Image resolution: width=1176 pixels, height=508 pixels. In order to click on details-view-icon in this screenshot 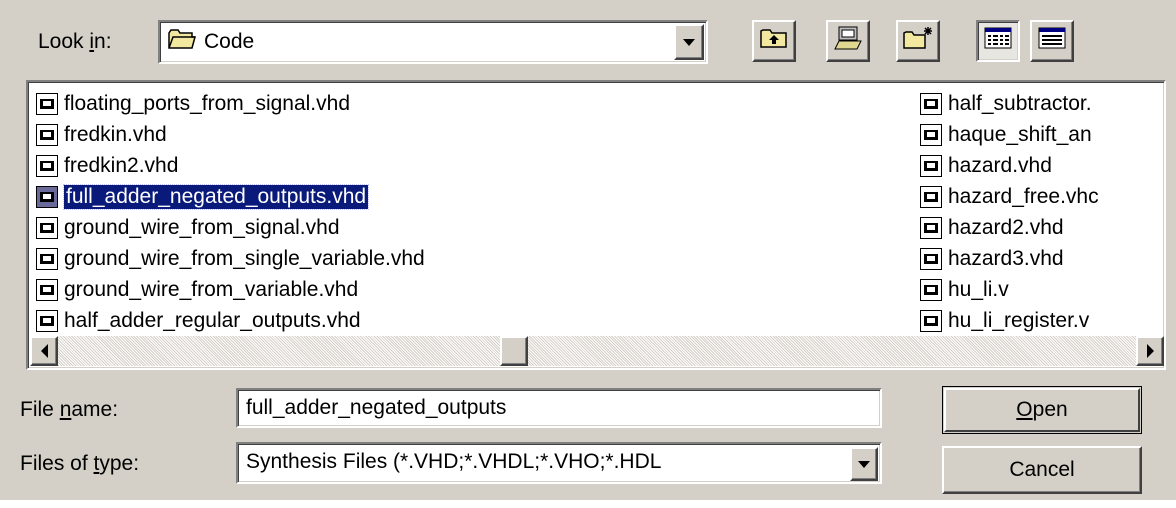, I will do `click(1052, 41)`.